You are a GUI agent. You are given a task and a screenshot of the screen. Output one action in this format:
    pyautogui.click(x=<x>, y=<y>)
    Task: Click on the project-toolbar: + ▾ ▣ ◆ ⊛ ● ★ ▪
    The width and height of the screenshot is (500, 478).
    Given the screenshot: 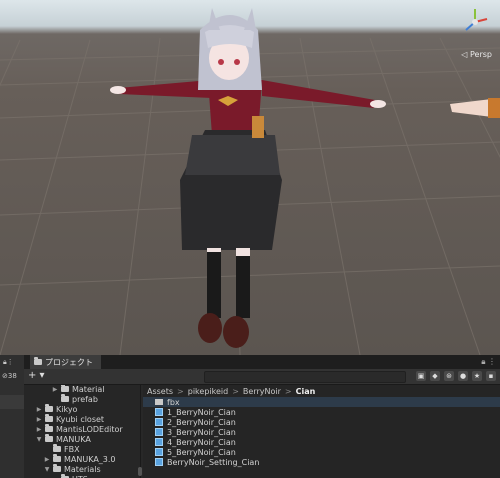 What is the action you would take?
    pyautogui.click(x=262, y=377)
    